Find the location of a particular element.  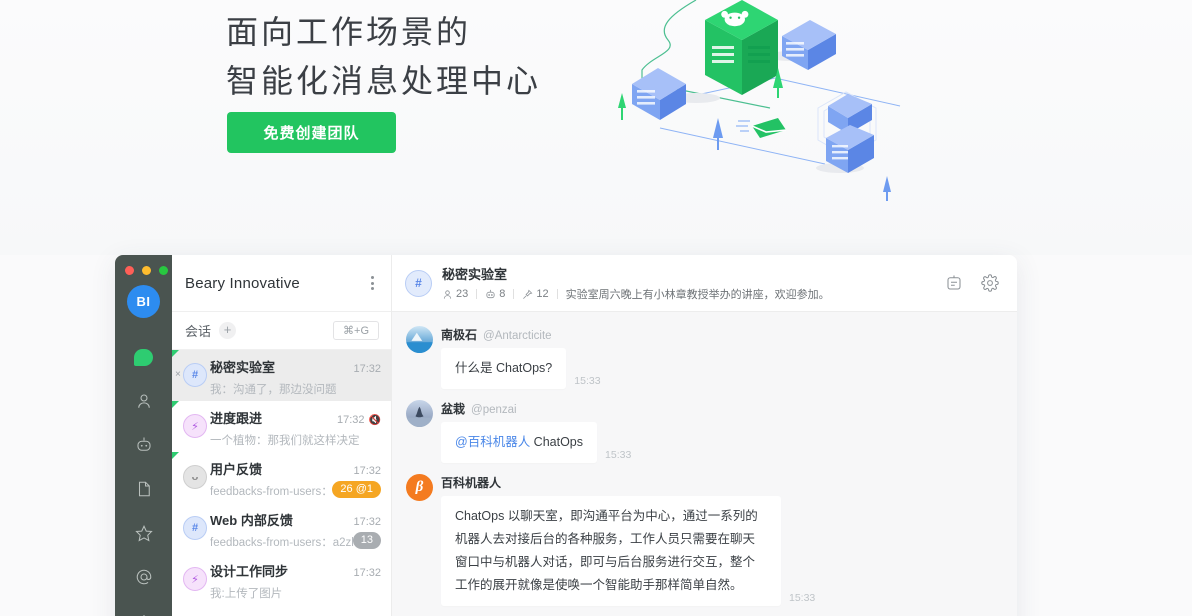

conversation-preview: feedbacks-from-users：a2zh is located at coordinates (284, 543).